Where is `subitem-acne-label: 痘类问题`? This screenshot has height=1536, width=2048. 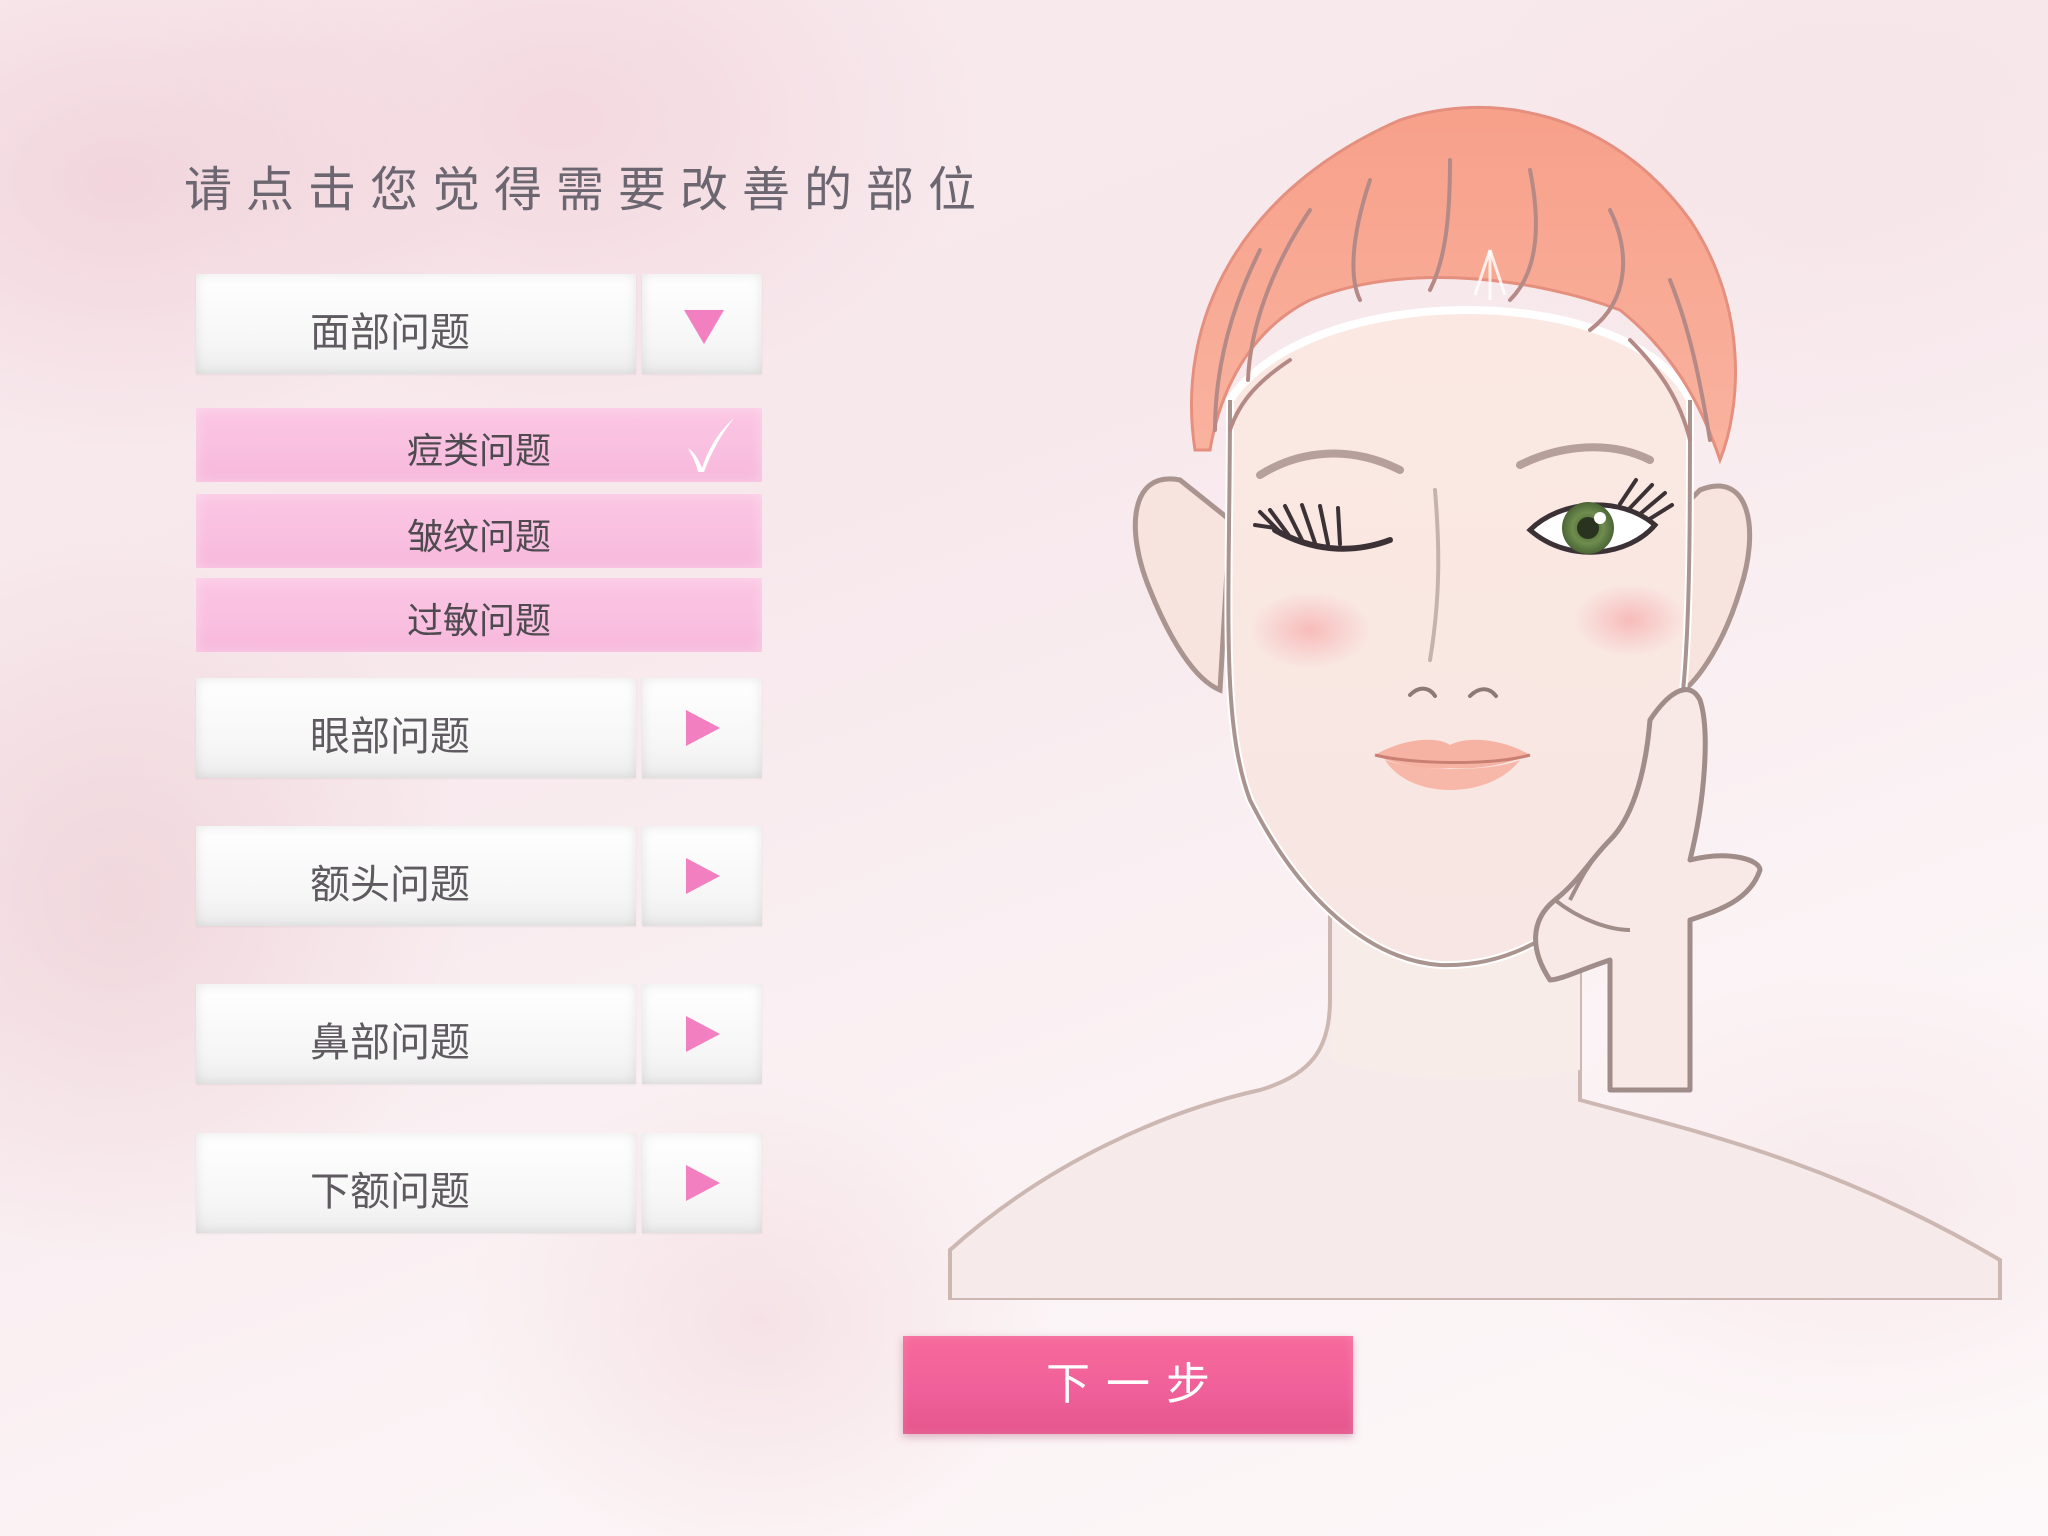
subitem-acne-label: 痘类问题 is located at coordinates (478, 451).